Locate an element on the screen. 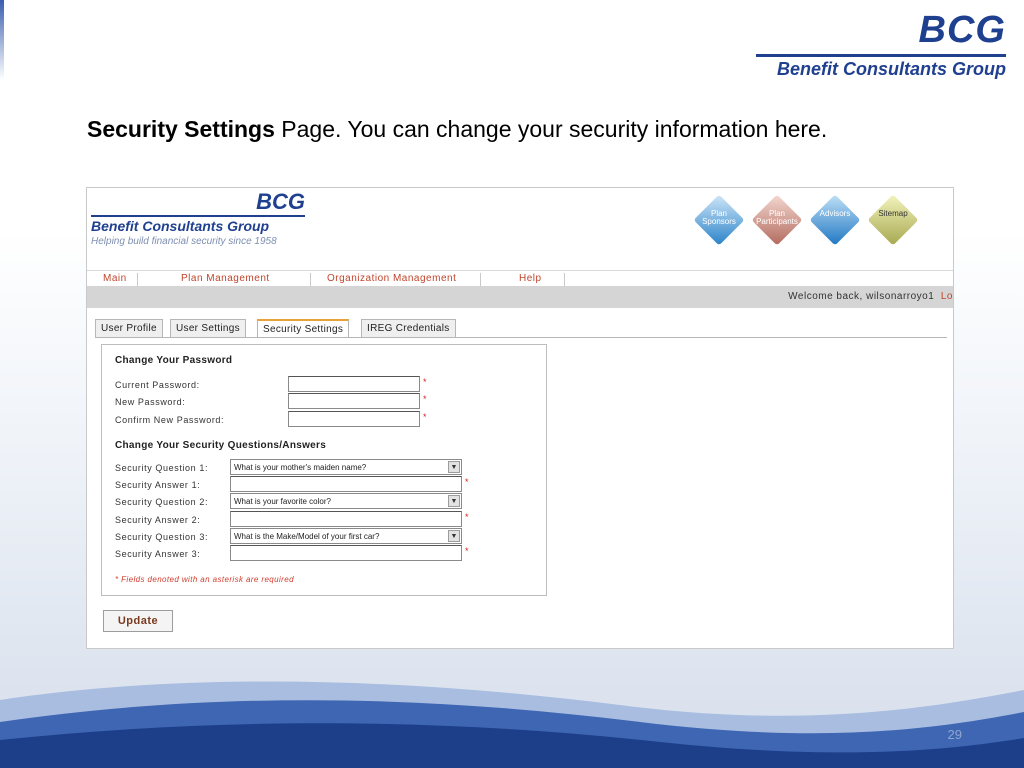  diamond-label: Plan Sponsors is located at coordinates (719, 217).